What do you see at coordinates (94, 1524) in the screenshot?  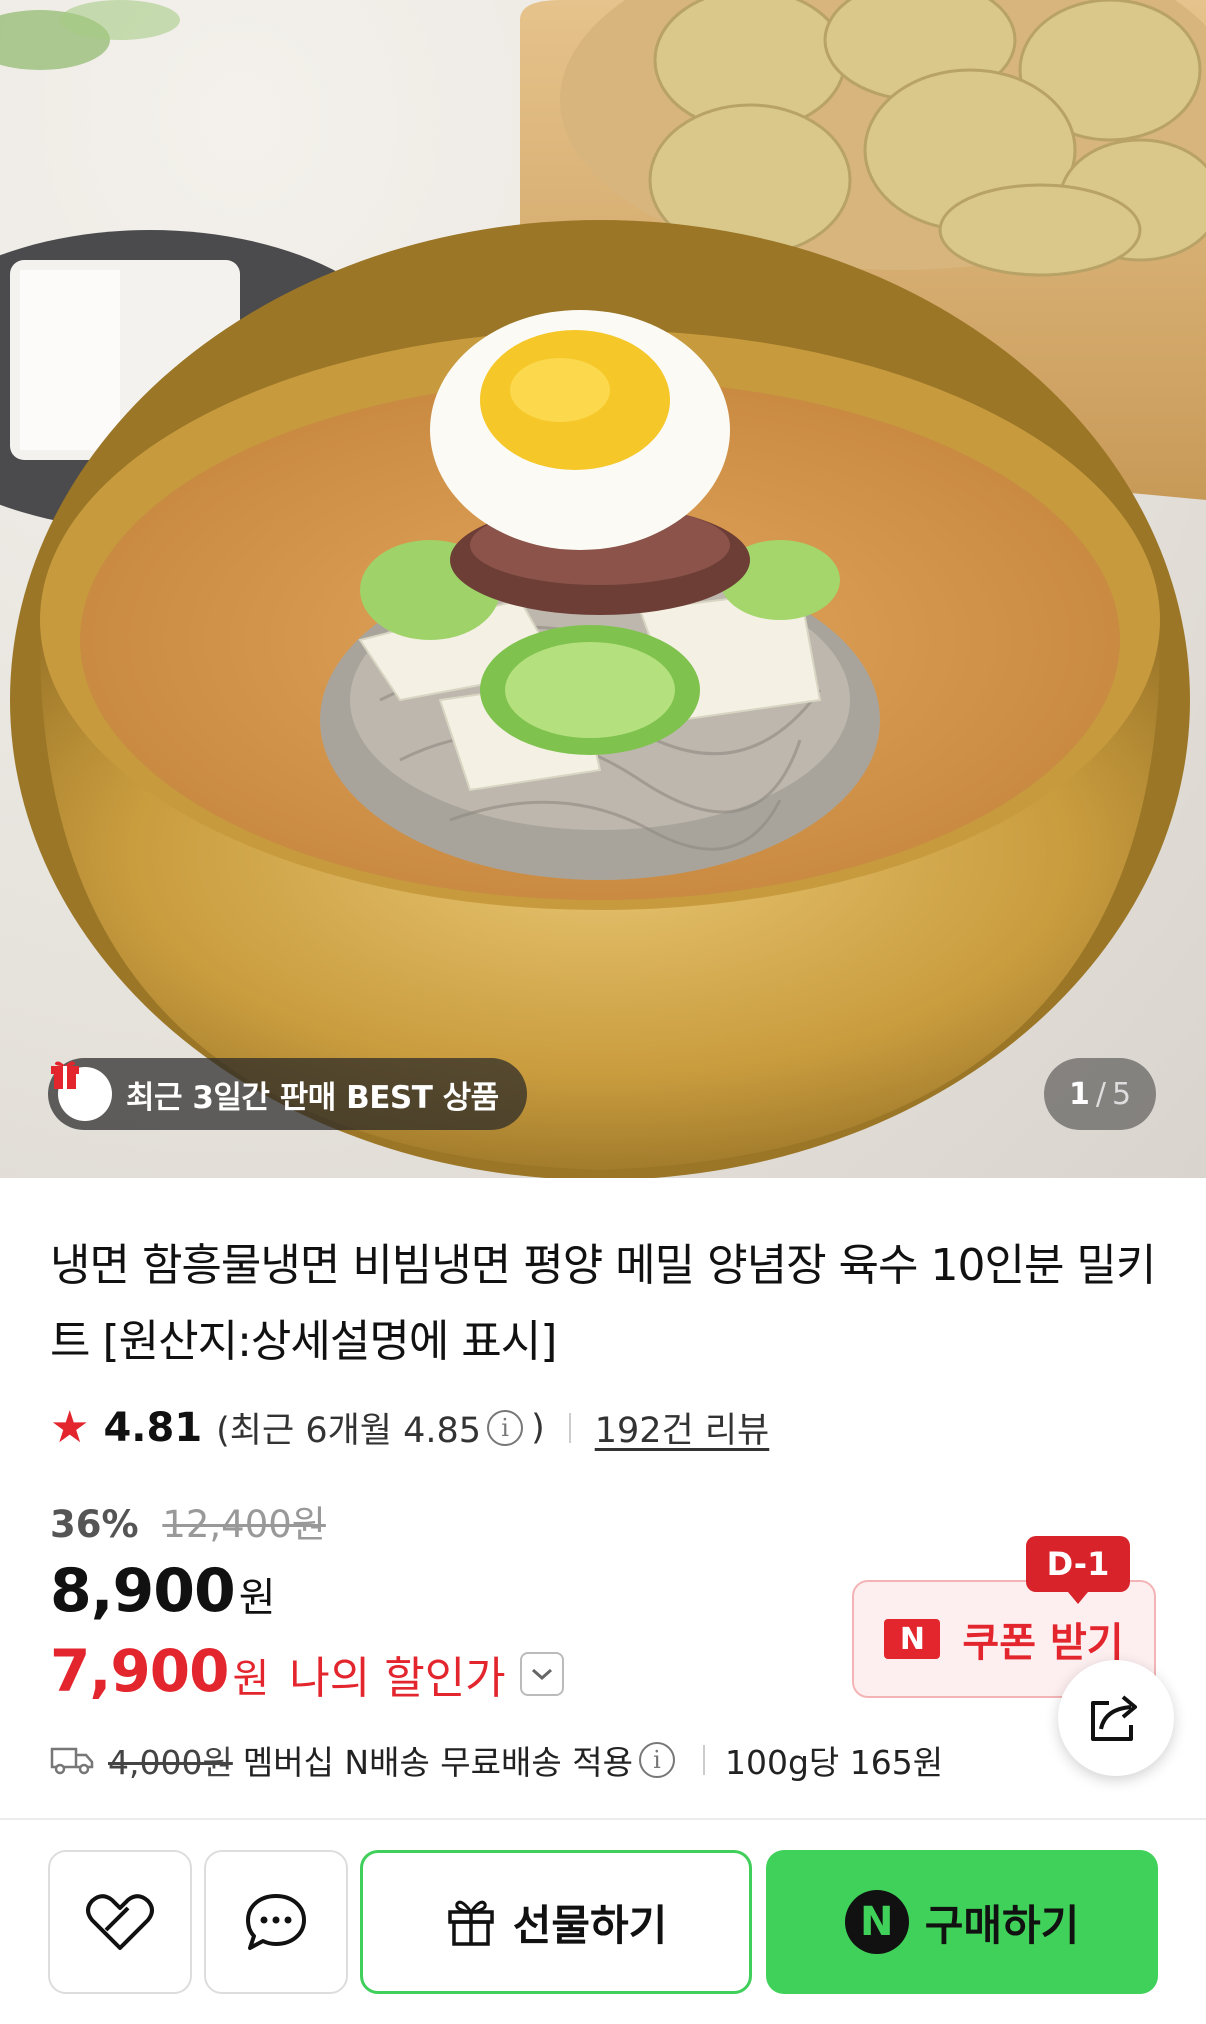 I see `discount-percent: 36%` at bounding box center [94, 1524].